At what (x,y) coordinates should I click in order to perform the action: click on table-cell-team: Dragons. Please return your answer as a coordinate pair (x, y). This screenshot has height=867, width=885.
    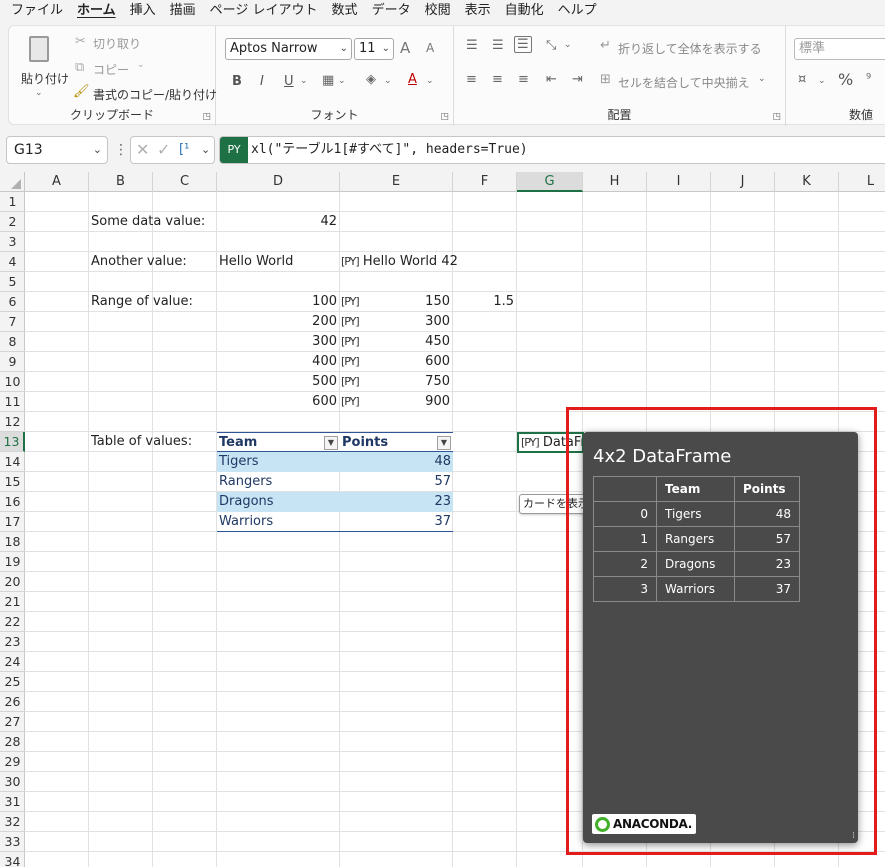
    Looking at the image, I should click on (278, 502).